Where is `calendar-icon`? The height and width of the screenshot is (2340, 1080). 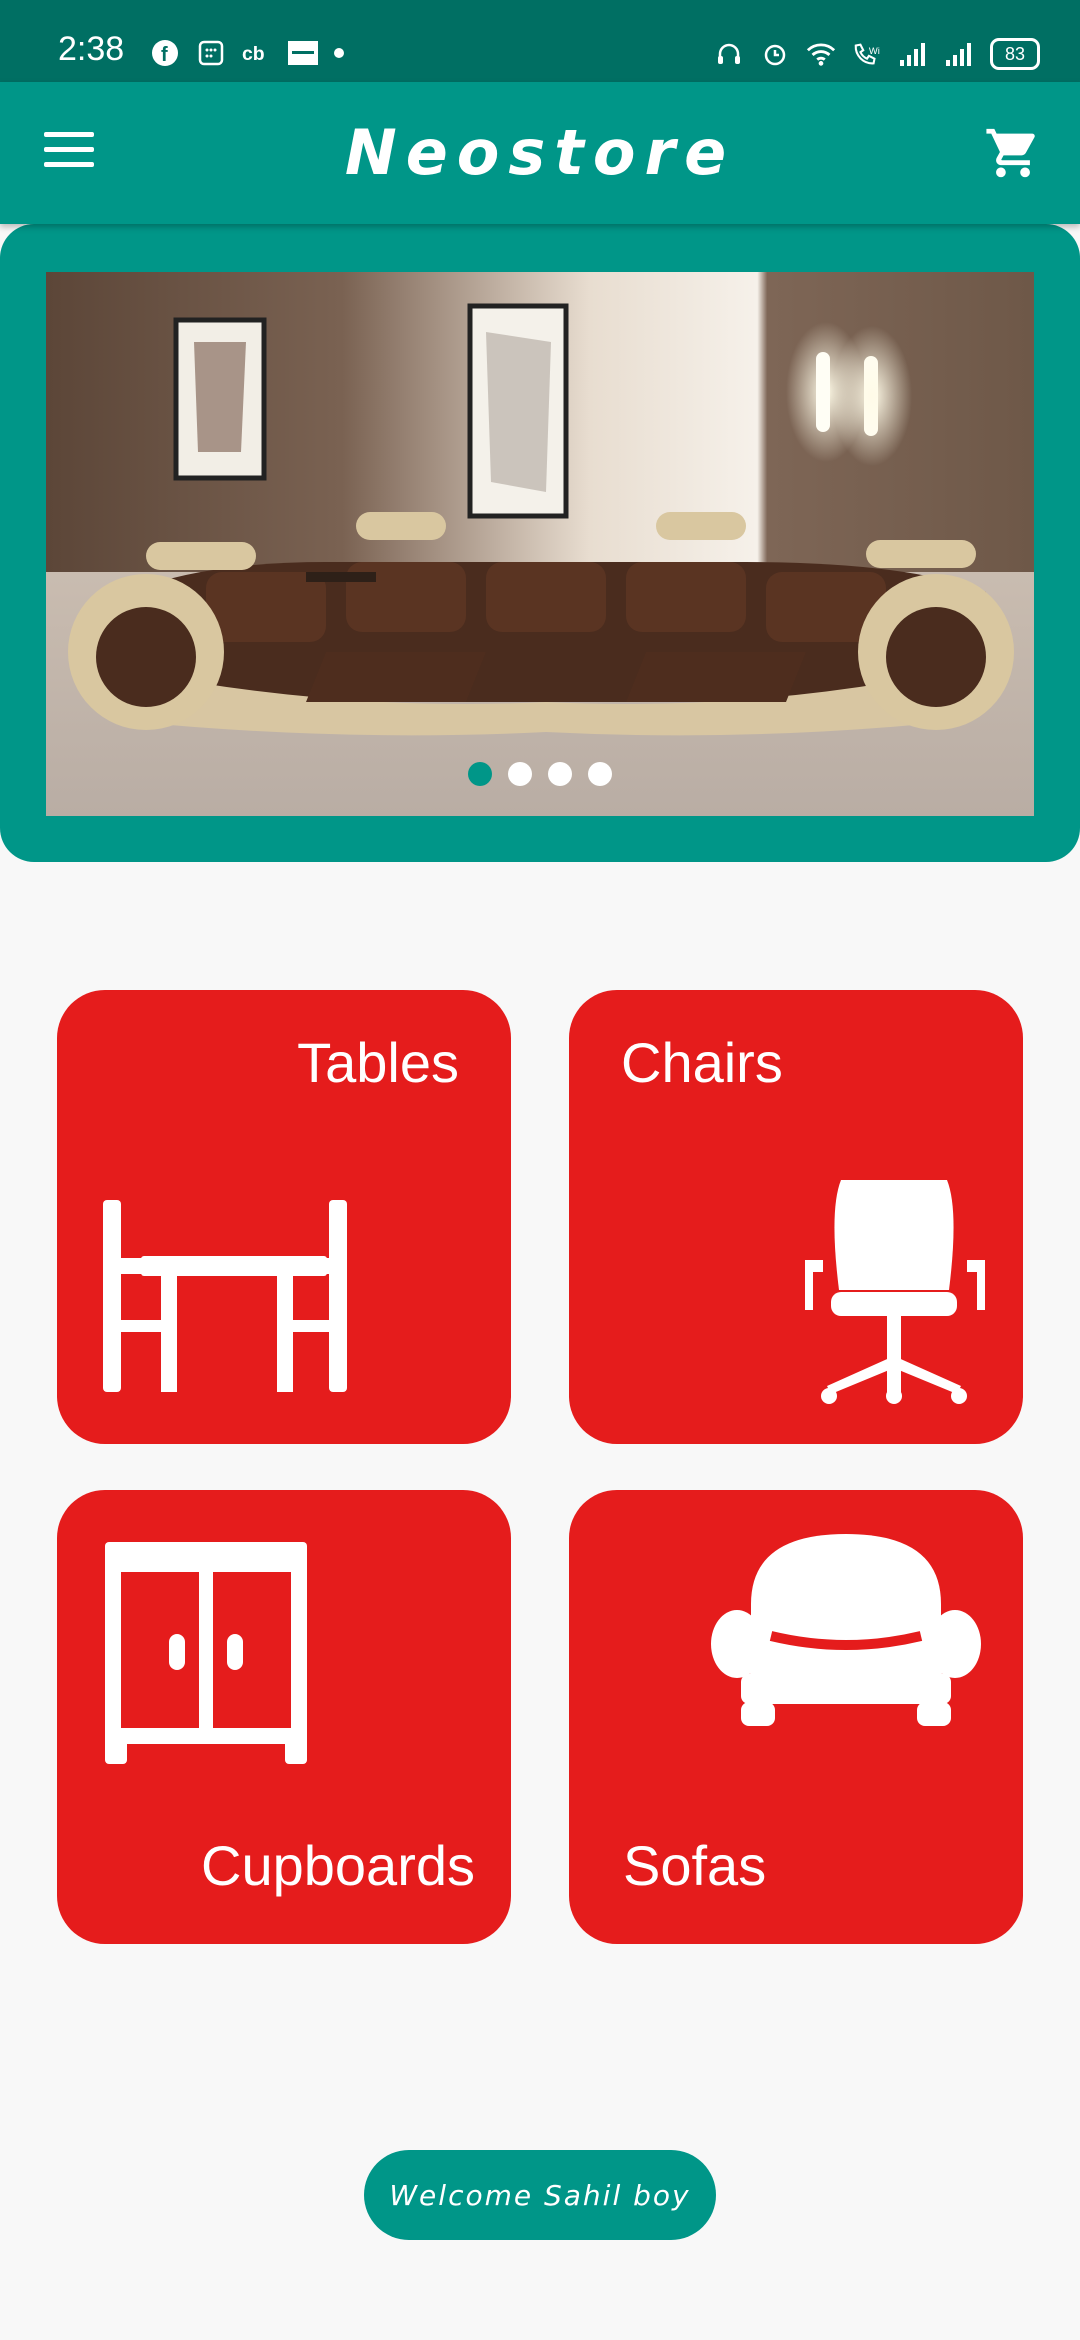
calendar-icon is located at coordinates (211, 53).